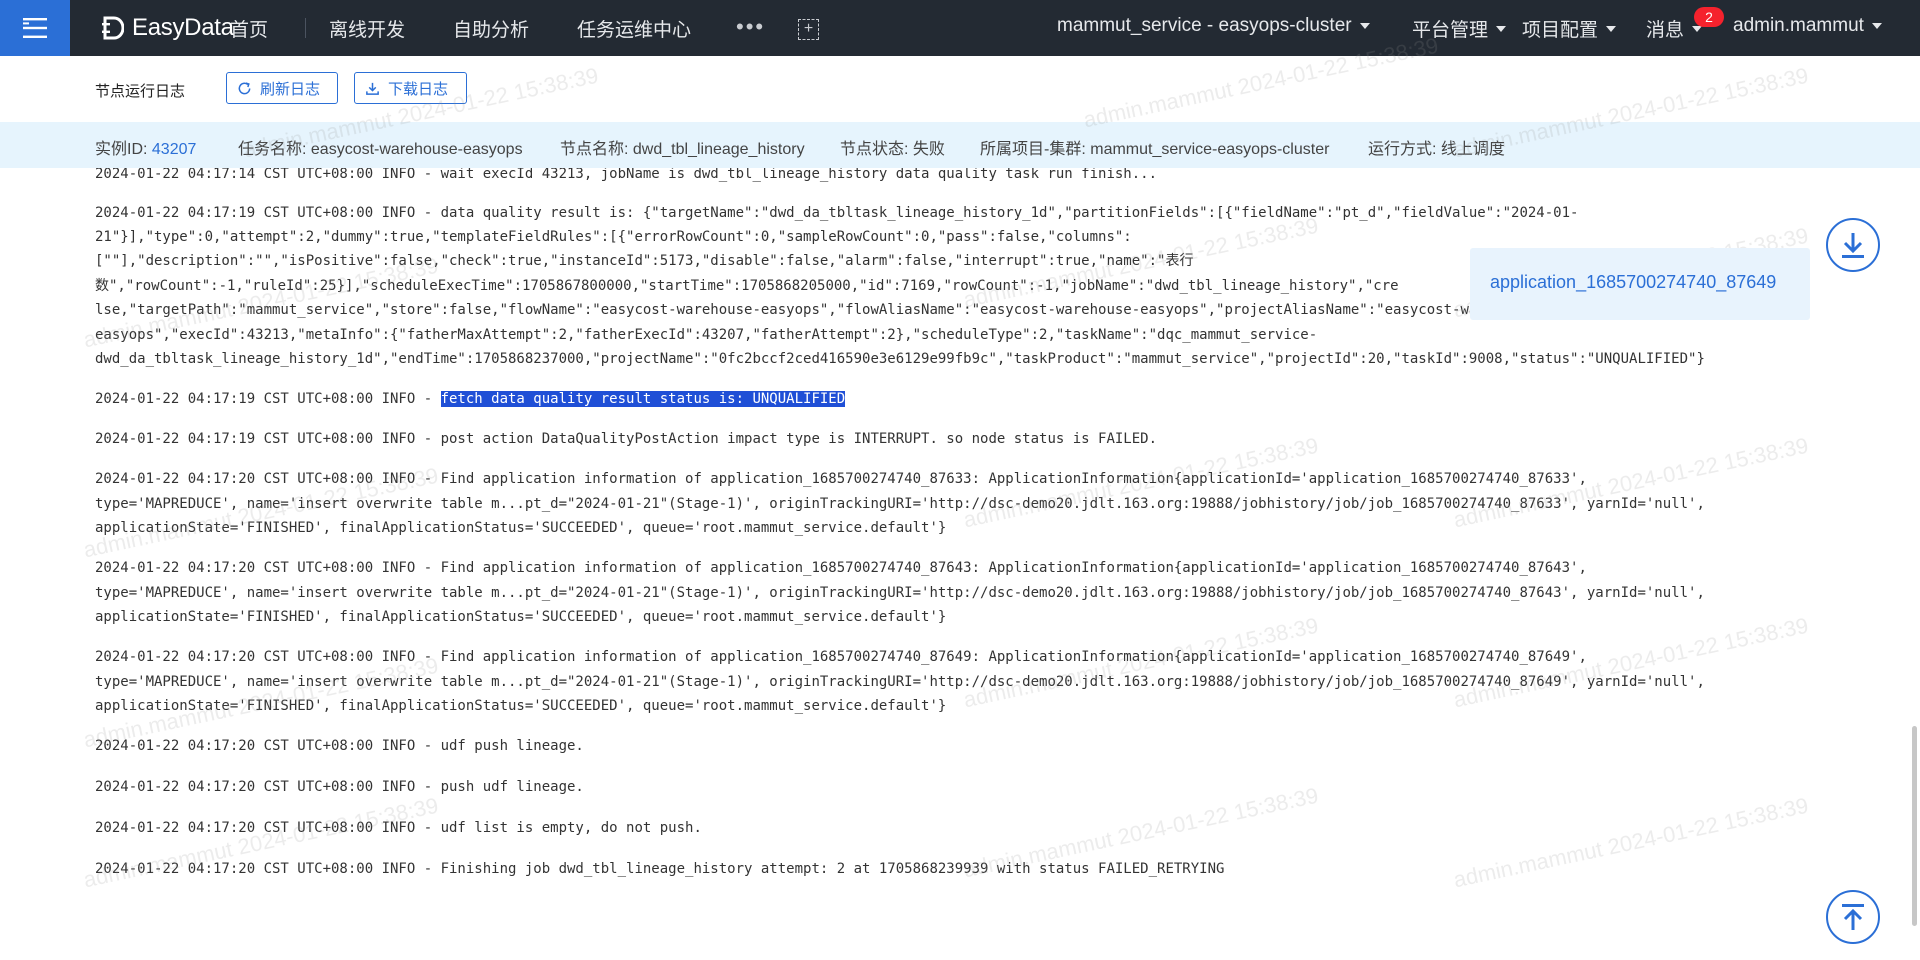 The height and width of the screenshot is (960, 1920). Describe the element at coordinates (1472, 149) in the screenshot. I see `run-mode-value: 线上调度` at that location.